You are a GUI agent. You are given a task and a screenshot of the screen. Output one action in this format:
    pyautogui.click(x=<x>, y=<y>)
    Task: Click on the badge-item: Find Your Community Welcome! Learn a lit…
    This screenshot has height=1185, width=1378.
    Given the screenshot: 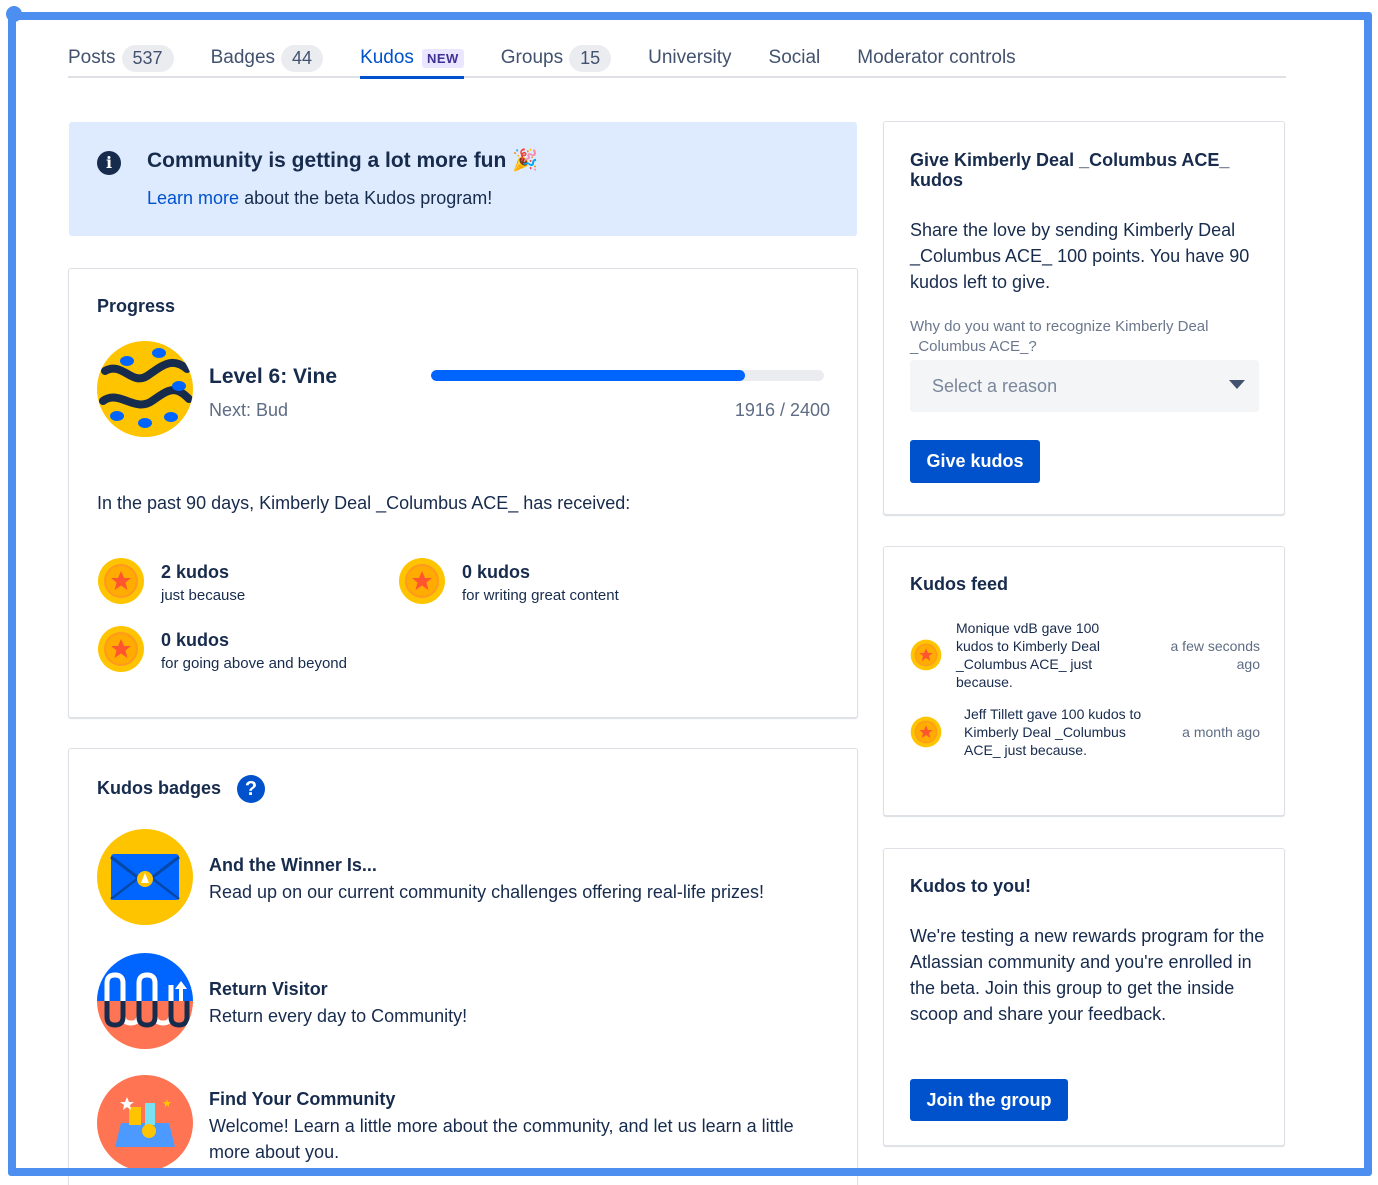 What is the action you would take?
    pyautogui.click(x=453, y=1123)
    